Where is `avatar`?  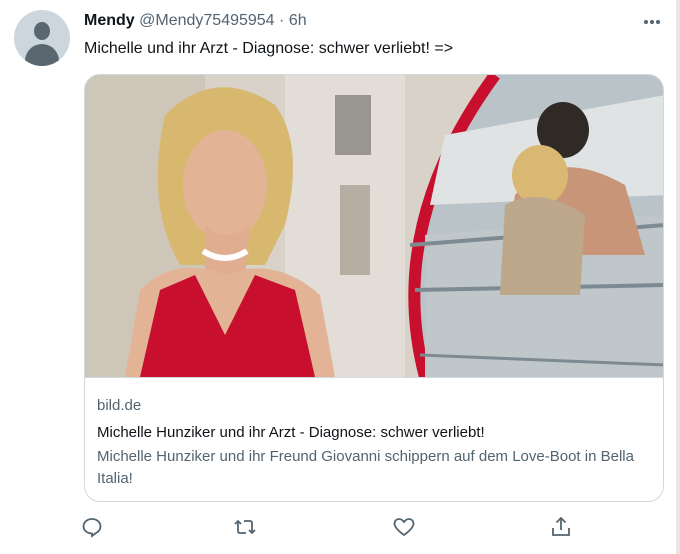 avatar is located at coordinates (42, 38).